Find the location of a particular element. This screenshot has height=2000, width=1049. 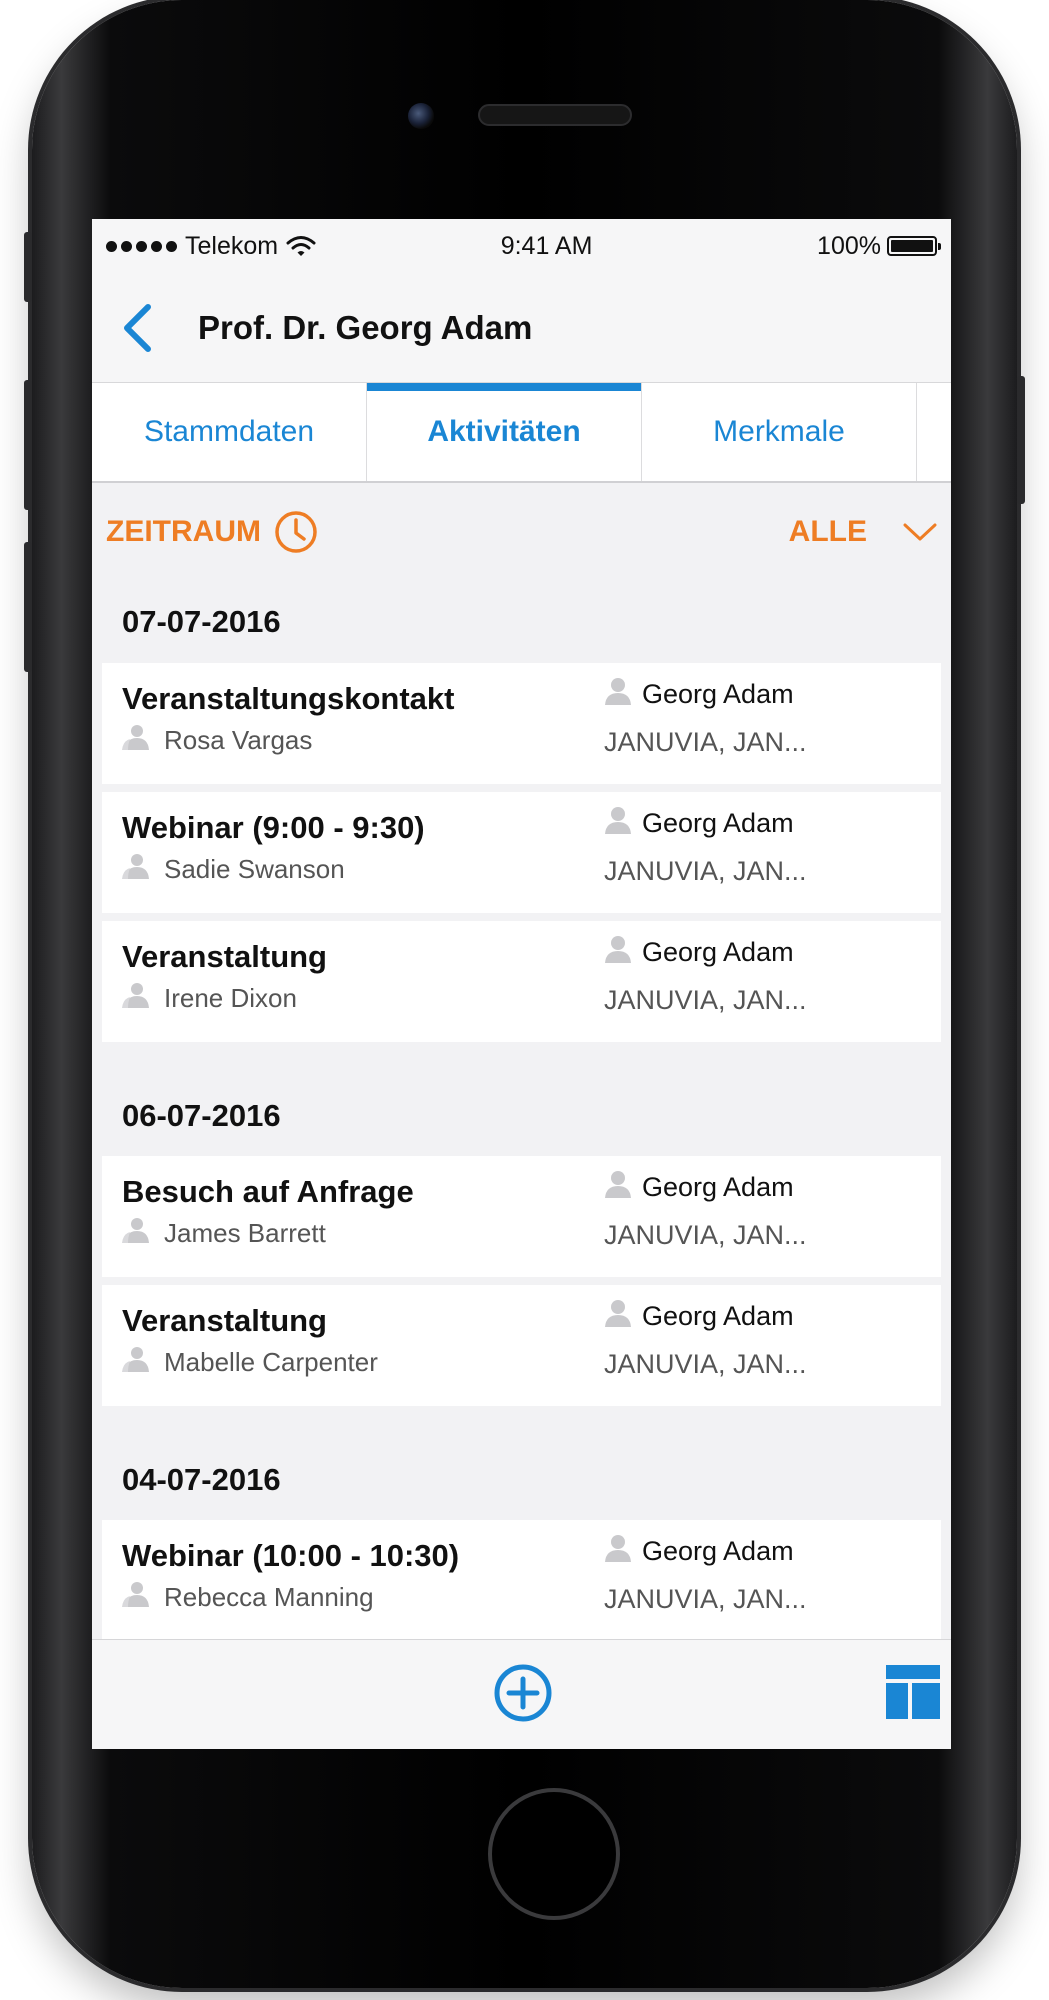

tab-merkmale: Merkmale is located at coordinates (779, 432).